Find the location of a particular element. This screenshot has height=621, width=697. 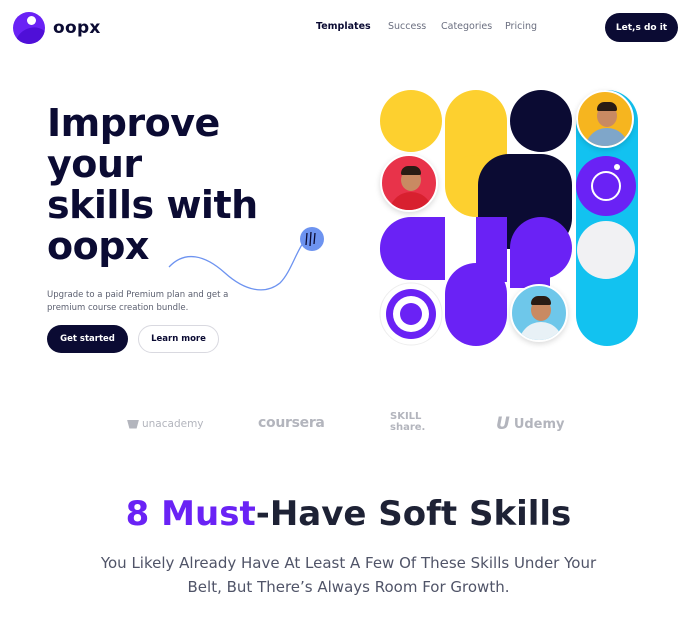

get-started-button: Get started is located at coordinates (87, 339).